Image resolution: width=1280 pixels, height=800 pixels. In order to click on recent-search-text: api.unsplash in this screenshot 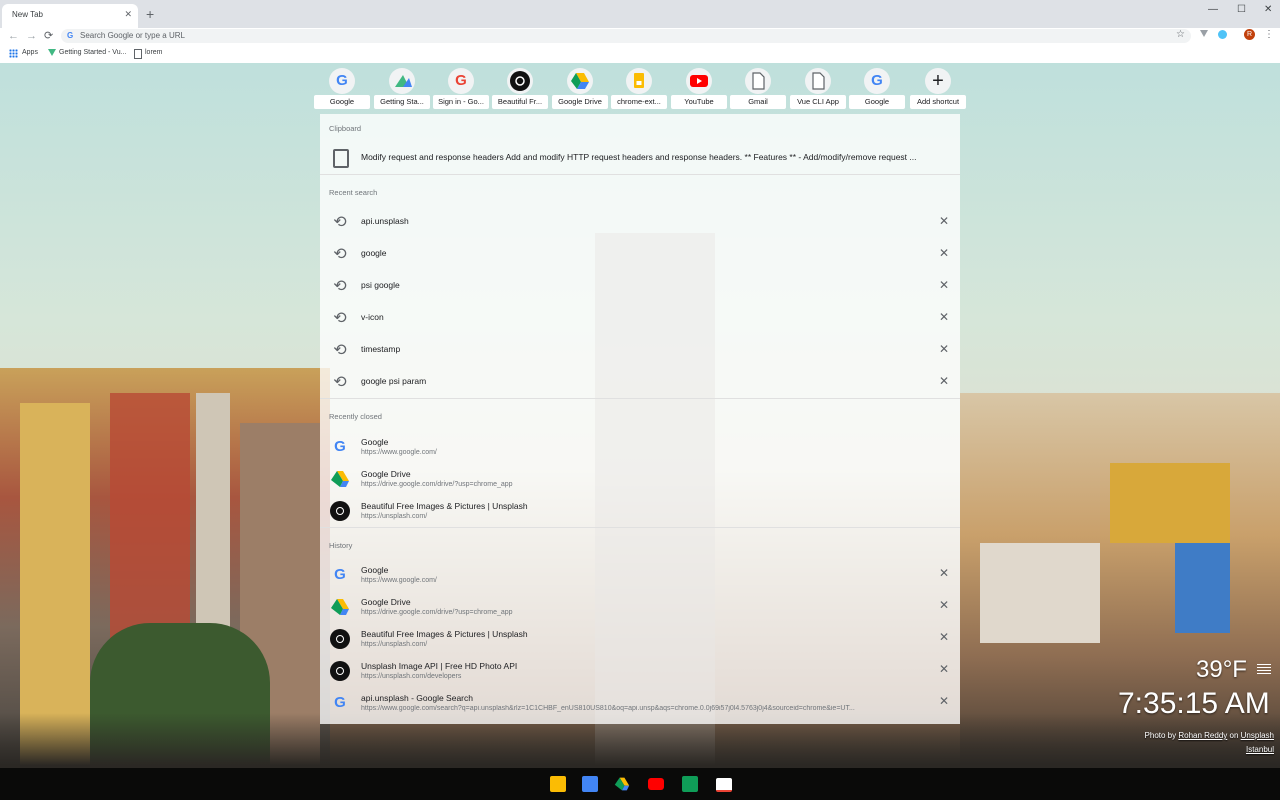, I will do `click(385, 221)`.